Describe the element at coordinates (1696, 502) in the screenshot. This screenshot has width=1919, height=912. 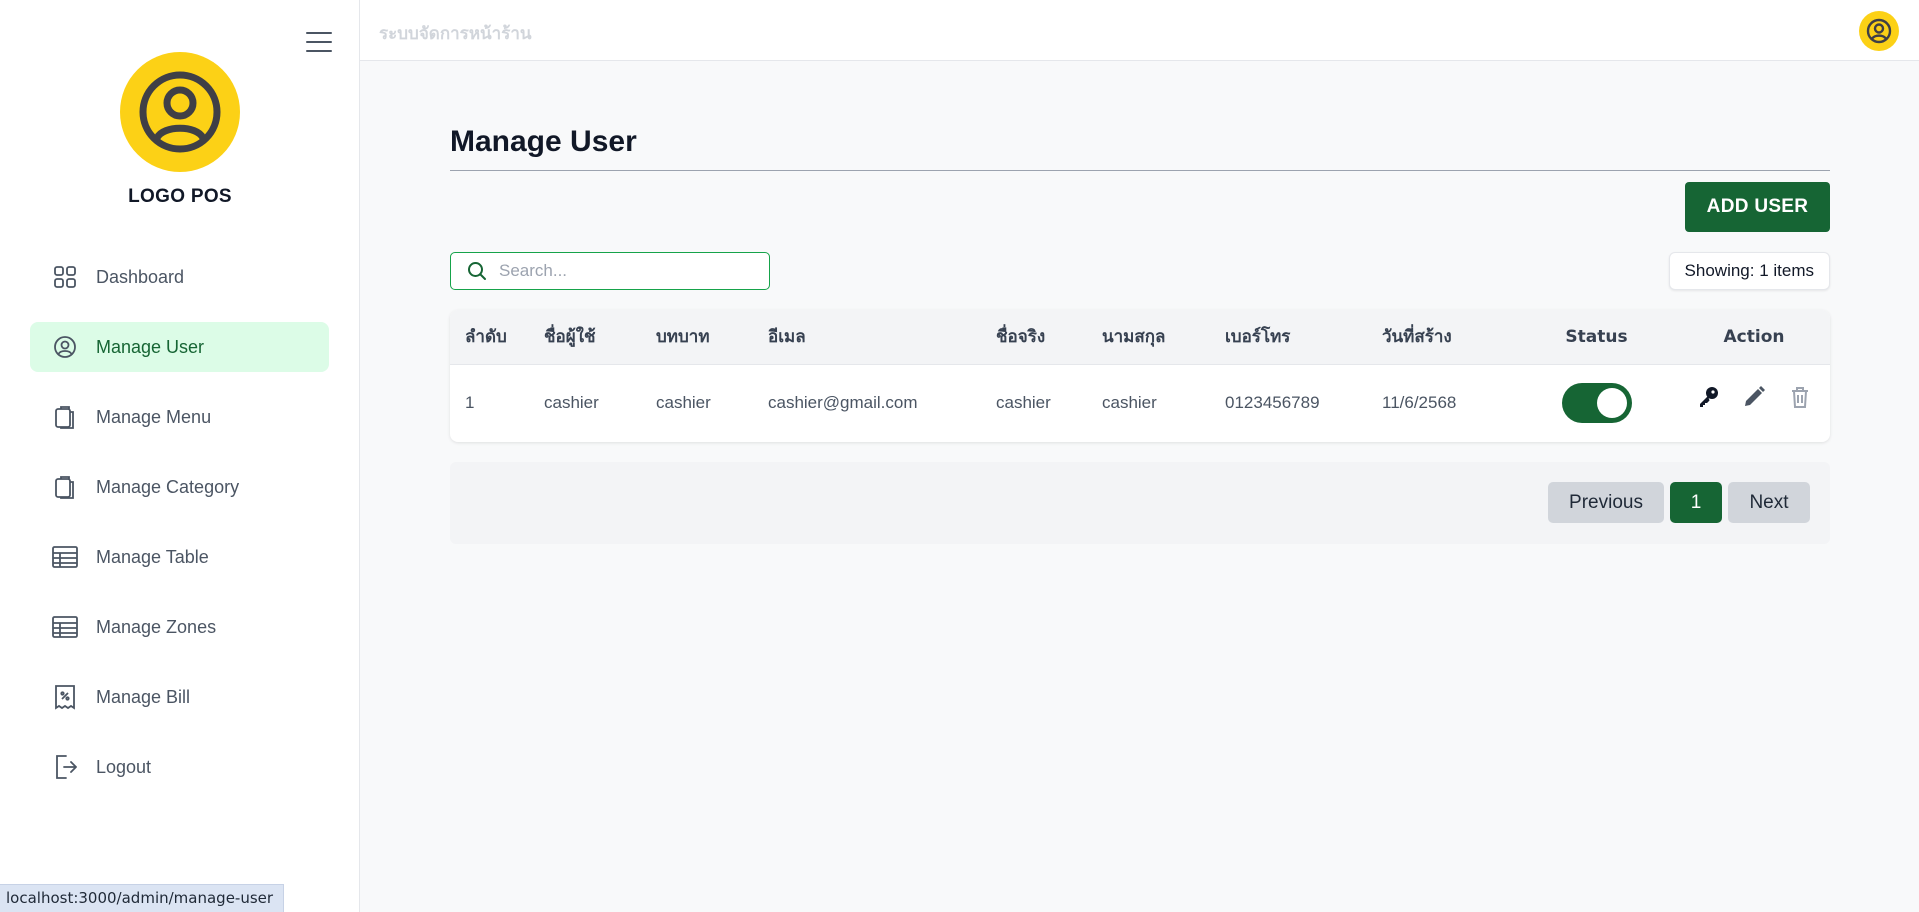
I see `page-number-button: 1` at that location.